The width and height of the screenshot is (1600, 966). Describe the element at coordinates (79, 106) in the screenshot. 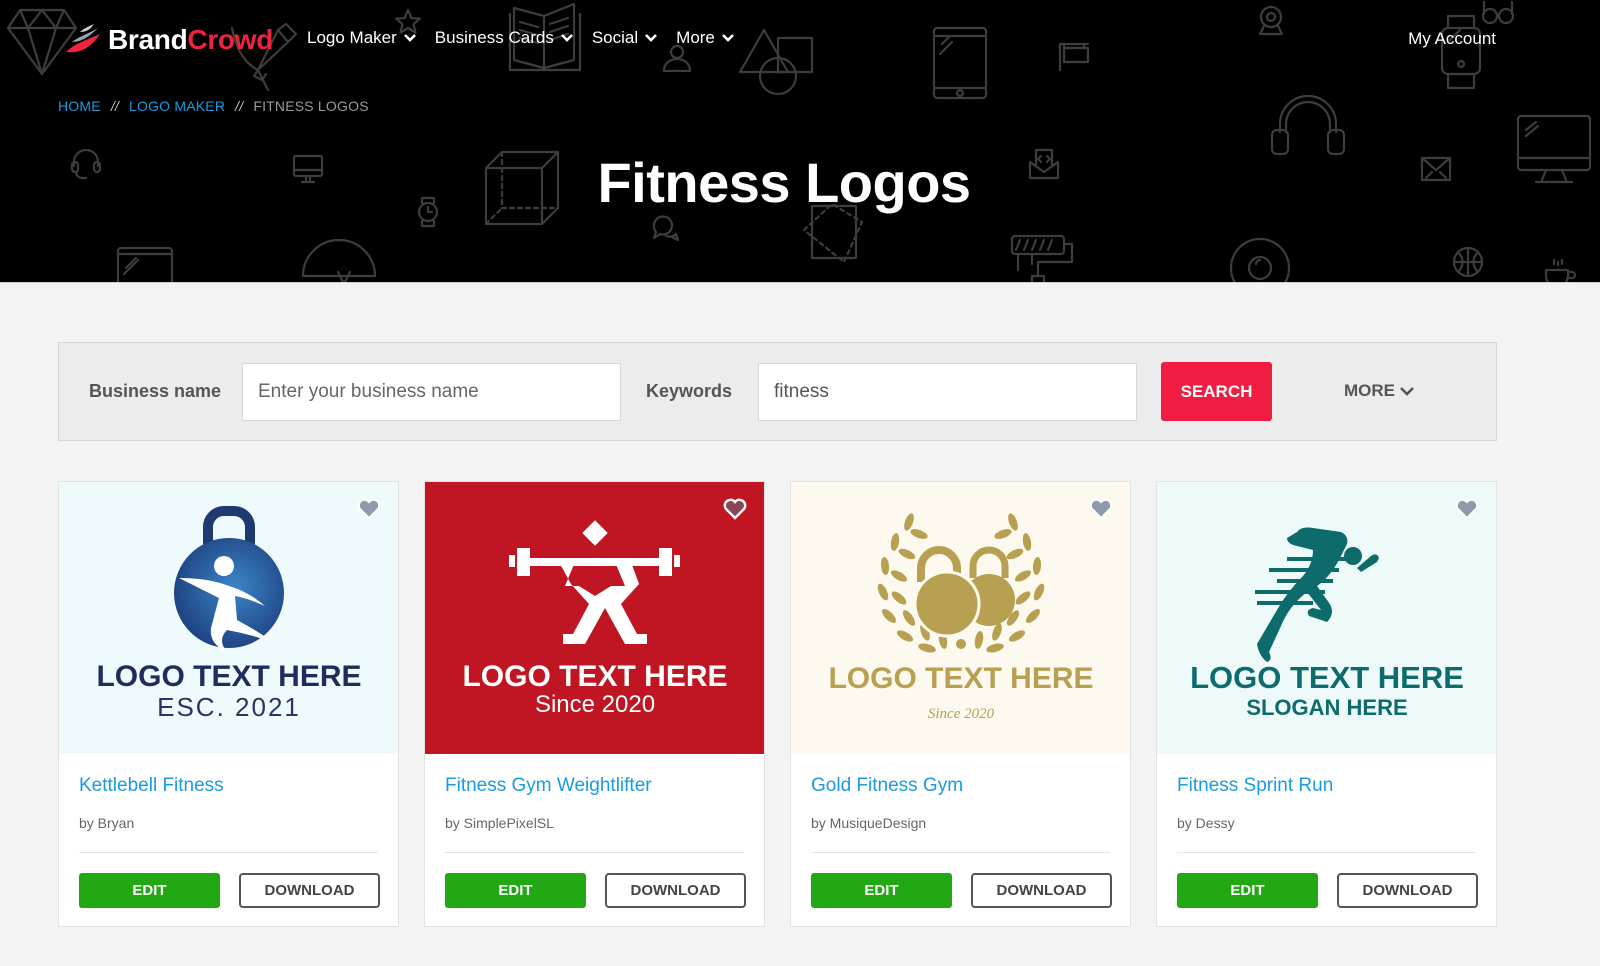

I see `breadcrumb-home: HOME` at that location.